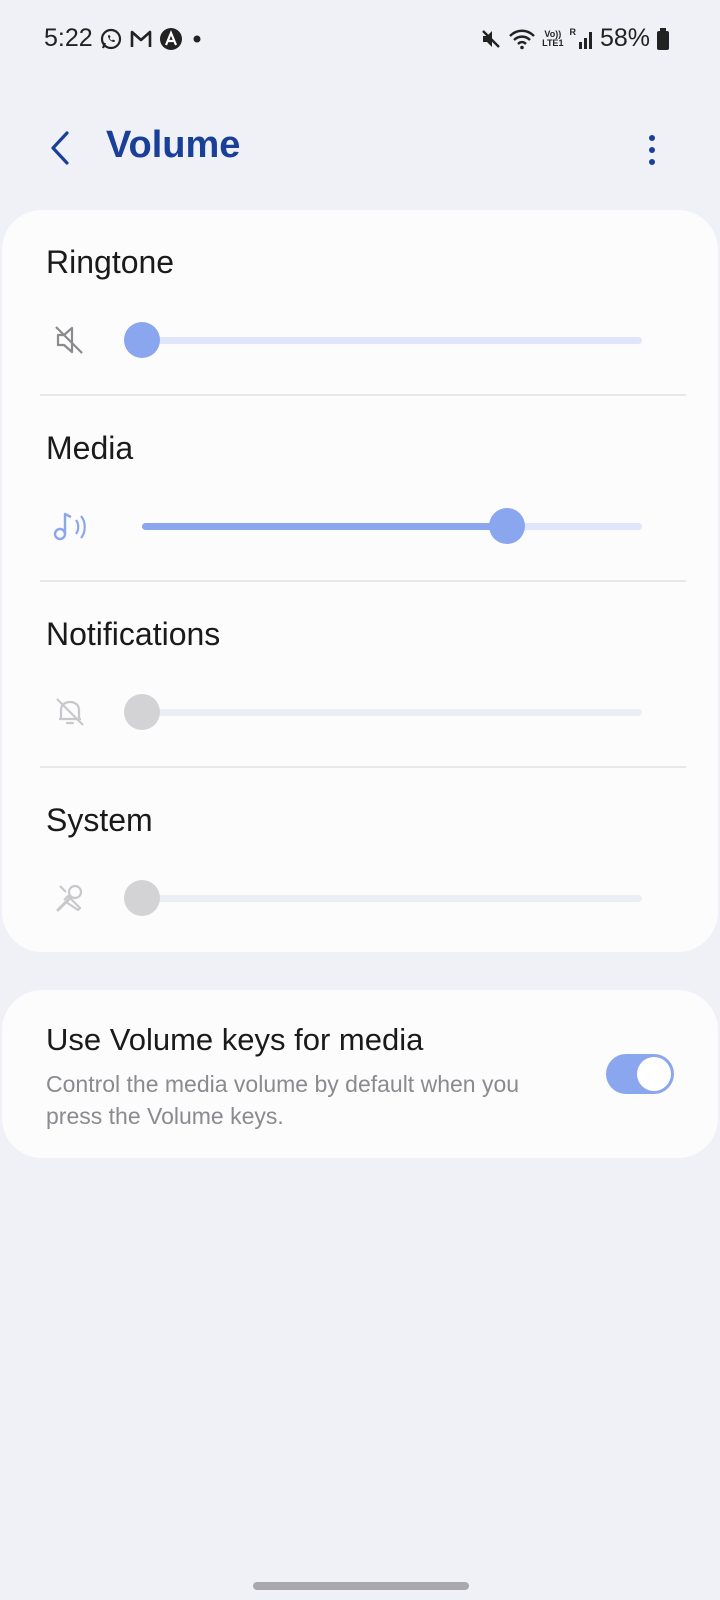  What do you see at coordinates (70, 340) in the screenshot?
I see `speaker-muted-icon` at bounding box center [70, 340].